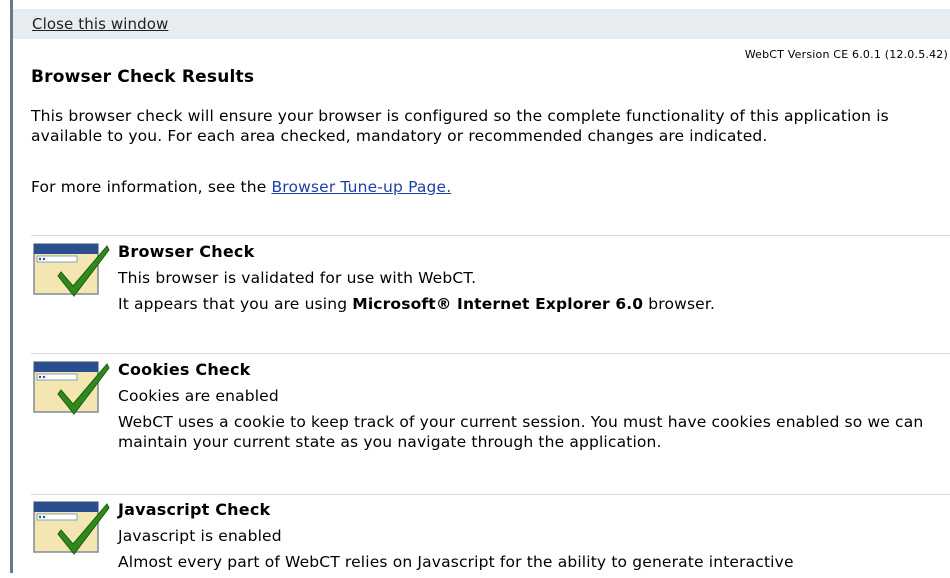 The height and width of the screenshot is (578, 950). I want to click on close-window-link: Close this window, so click(100, 24).